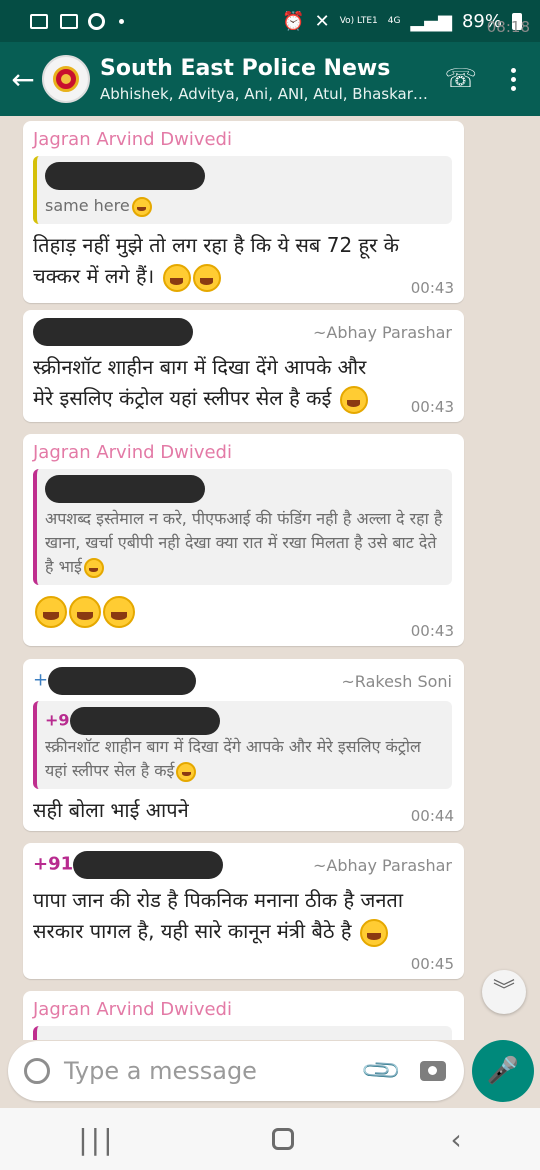 The height and width of the screenshot is (1170, 540). I want to click on camera-icon, so click(433, 1071).